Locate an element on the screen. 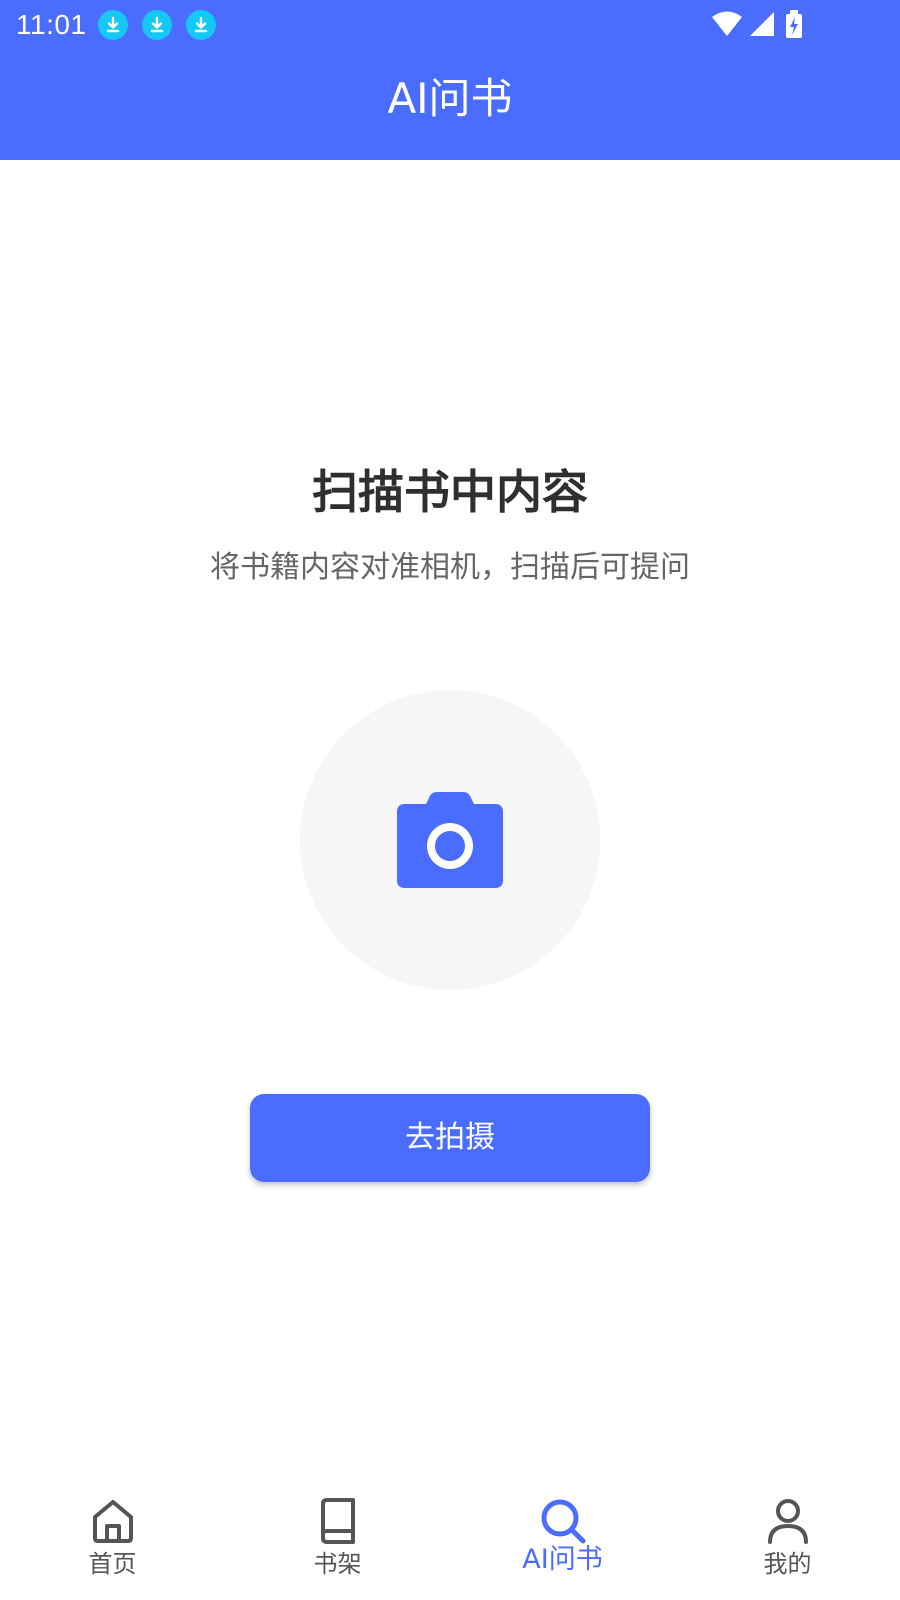 The height and width of the screenshot is (1600, 900). status-time: 11:01 is located at coordinates (51, 24).